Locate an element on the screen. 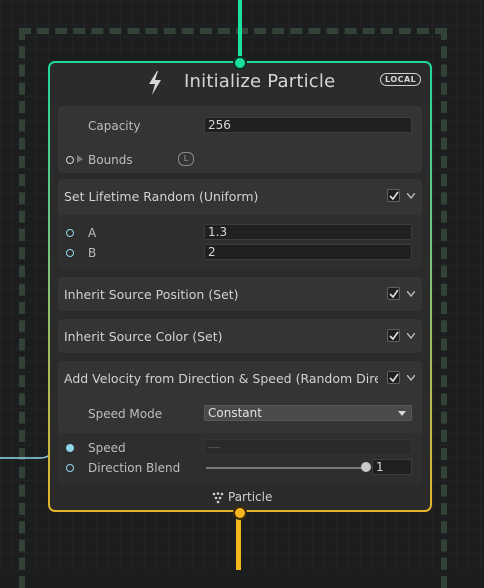 This screenshot has width=484, height=588. a-port is located at coordinates (70, 233).